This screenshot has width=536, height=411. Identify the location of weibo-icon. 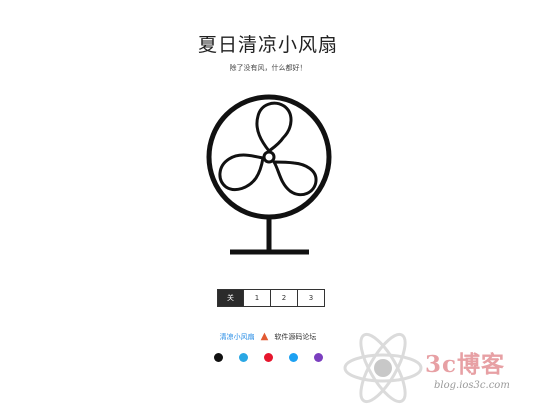
(268, 357).